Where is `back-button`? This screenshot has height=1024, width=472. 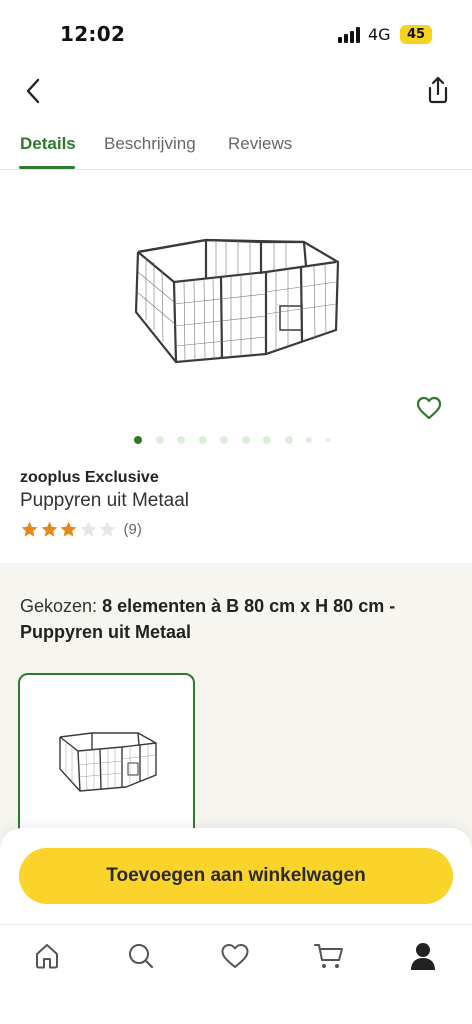 back-button is located at coordinates (33, 91).